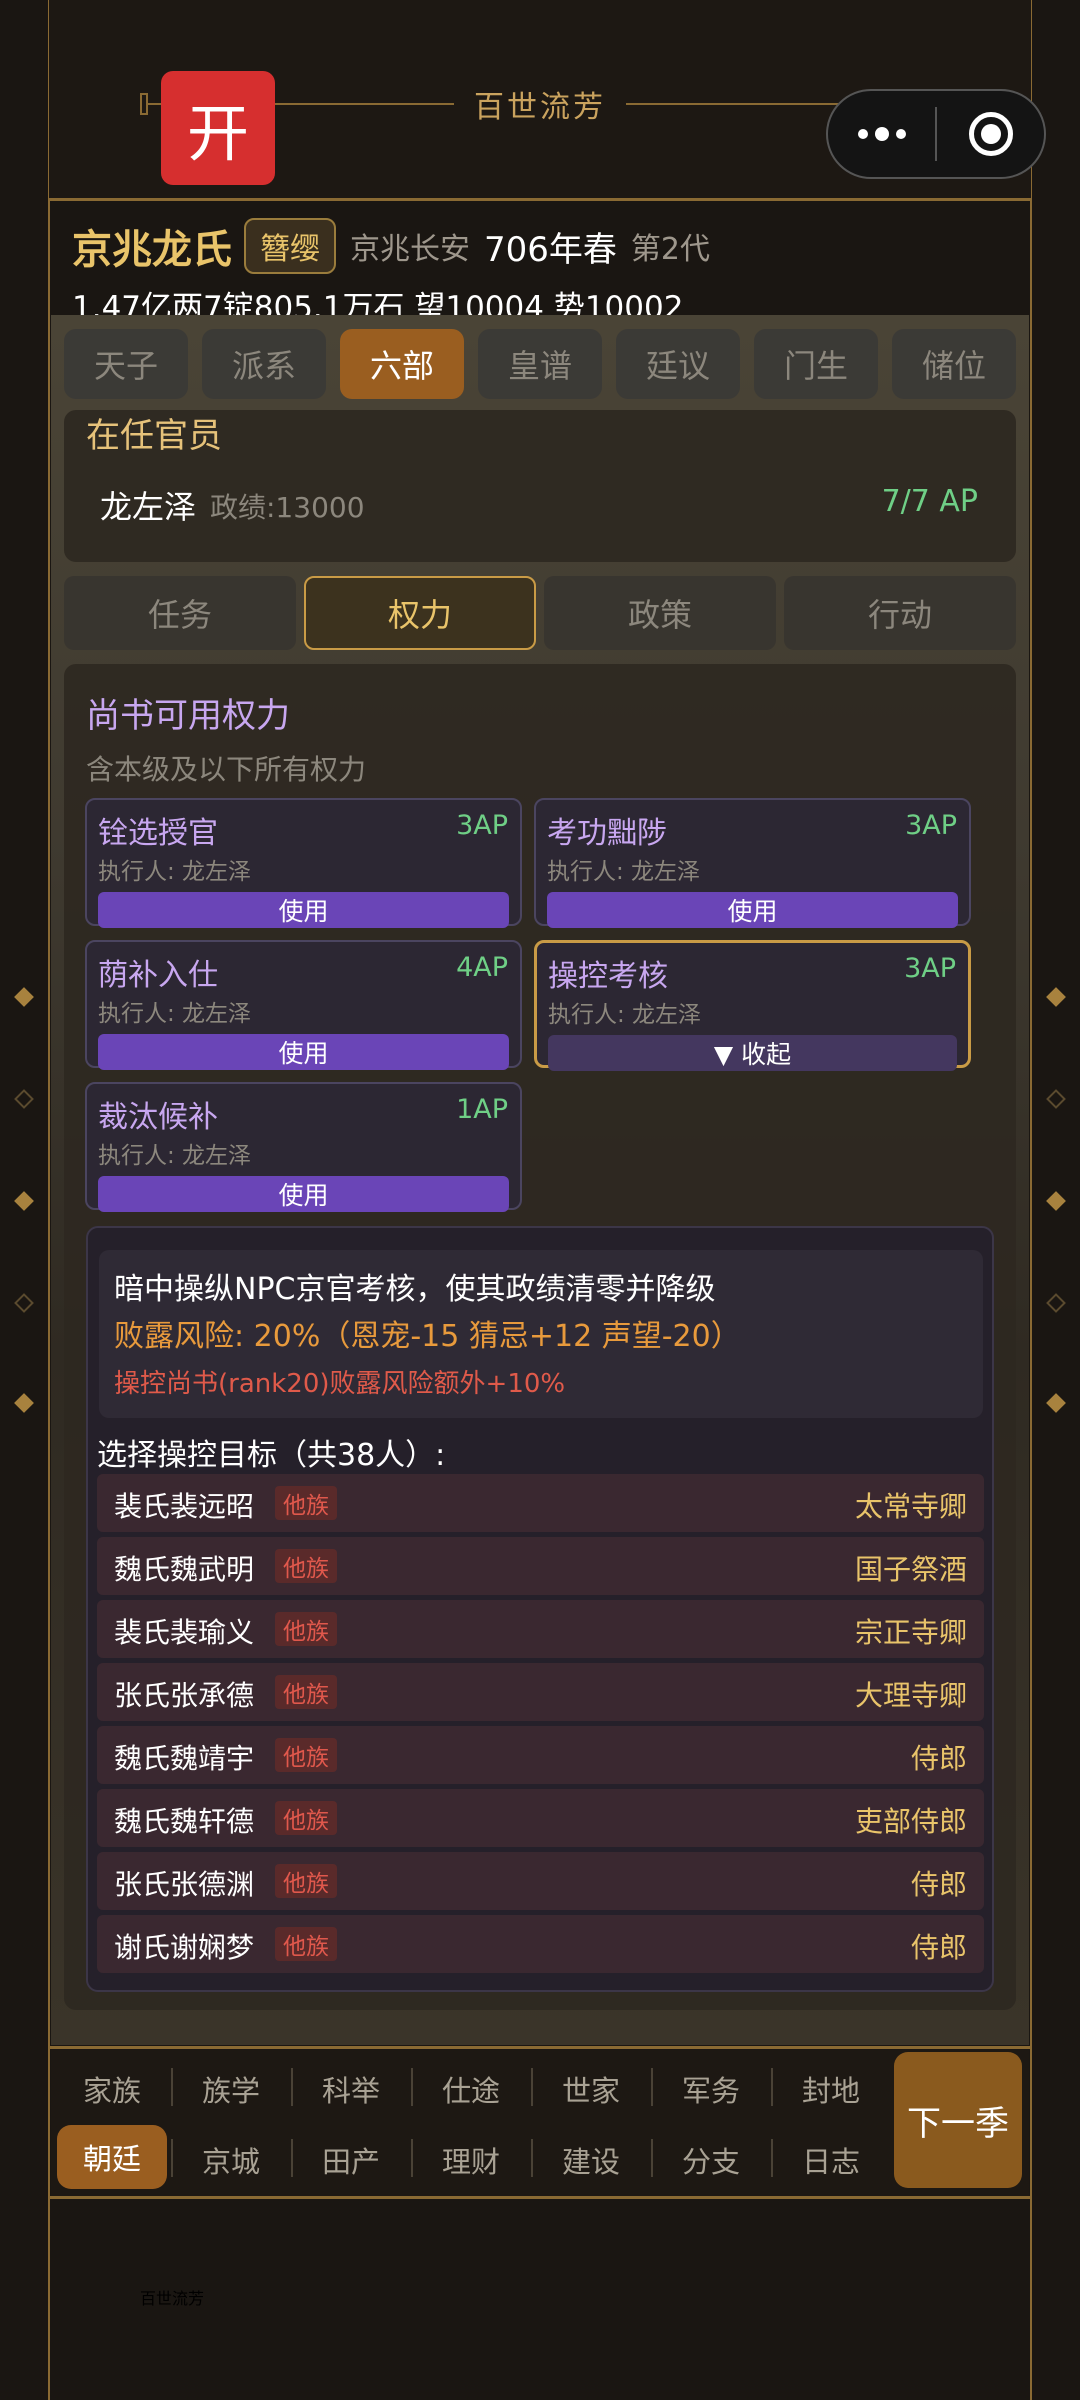  What do you see at coordinates (152, 250) in the screenshot?
I see `clan-name: 京兆龙氏` at bounding box center [152, 250].